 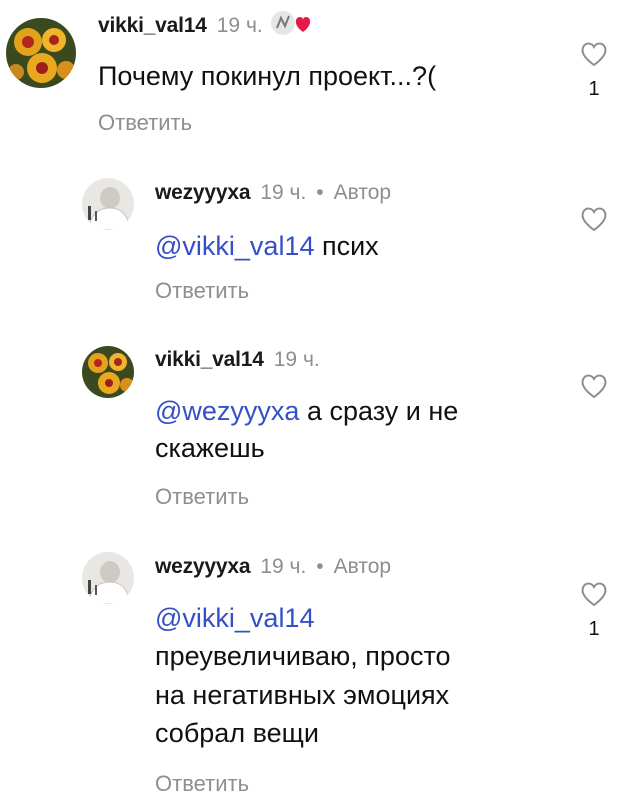 I want to click on comment-text: Почему покинул проект...?(, so click(x=267, y=76).